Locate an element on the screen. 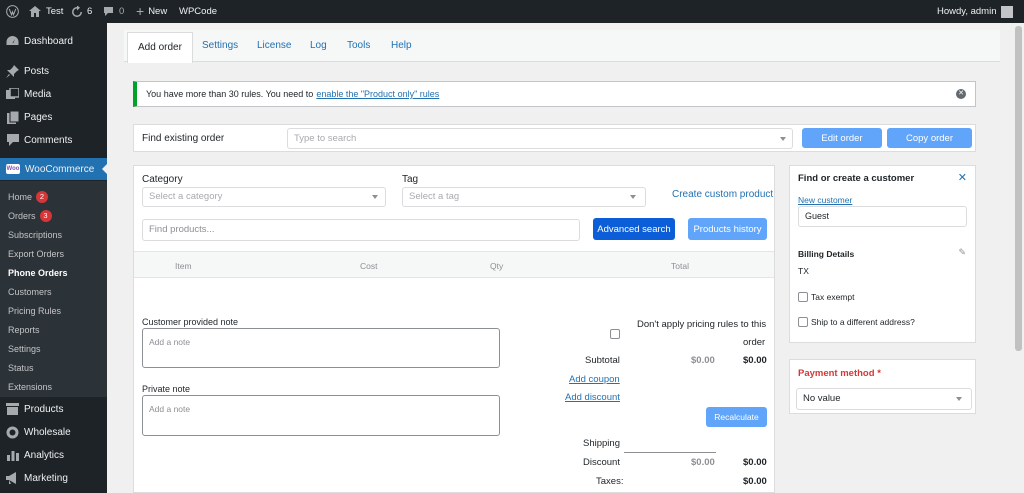 This screenshot has width=1024, height=493. discount-total: $0.00 is located at coordinates (755, 462).